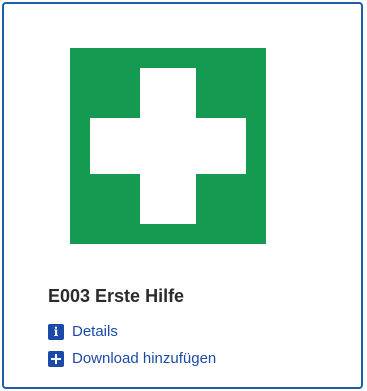  I want to click on details-link: i Details, so click(83, 331).